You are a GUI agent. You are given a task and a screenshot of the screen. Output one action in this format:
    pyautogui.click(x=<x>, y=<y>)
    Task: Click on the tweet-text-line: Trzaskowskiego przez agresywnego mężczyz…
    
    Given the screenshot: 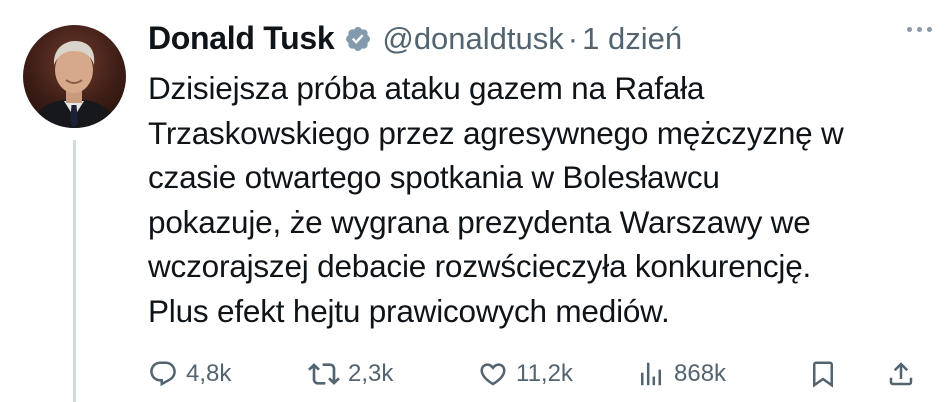 What is the action you would take?
    pyautogui.click(x=496, y=132)
    